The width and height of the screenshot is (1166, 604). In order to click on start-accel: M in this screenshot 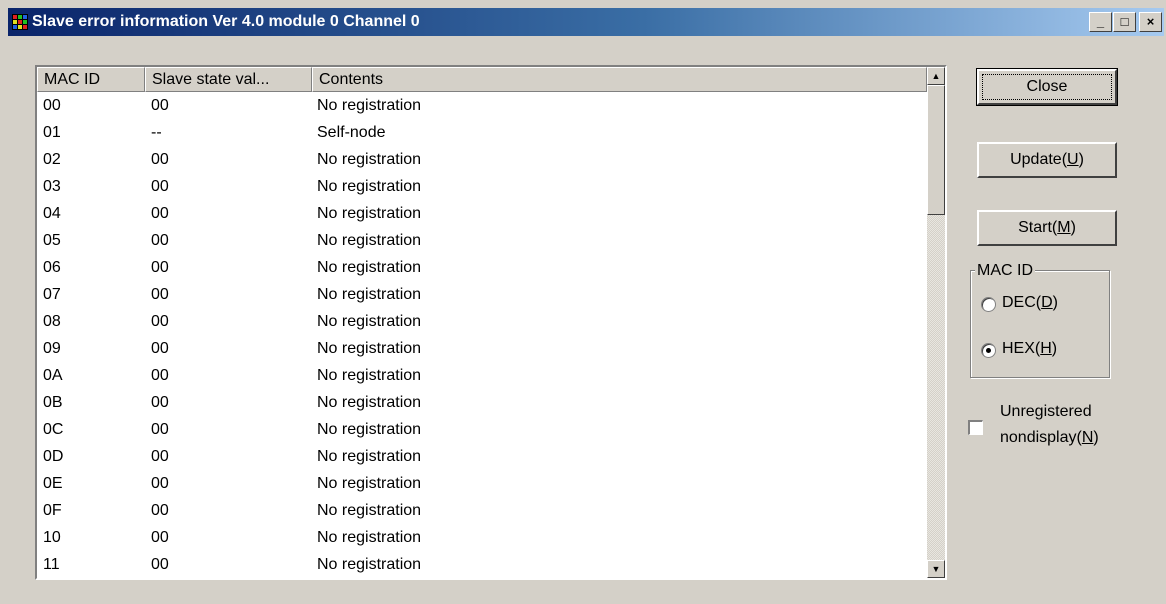, I will do `click(1064, 227)`.